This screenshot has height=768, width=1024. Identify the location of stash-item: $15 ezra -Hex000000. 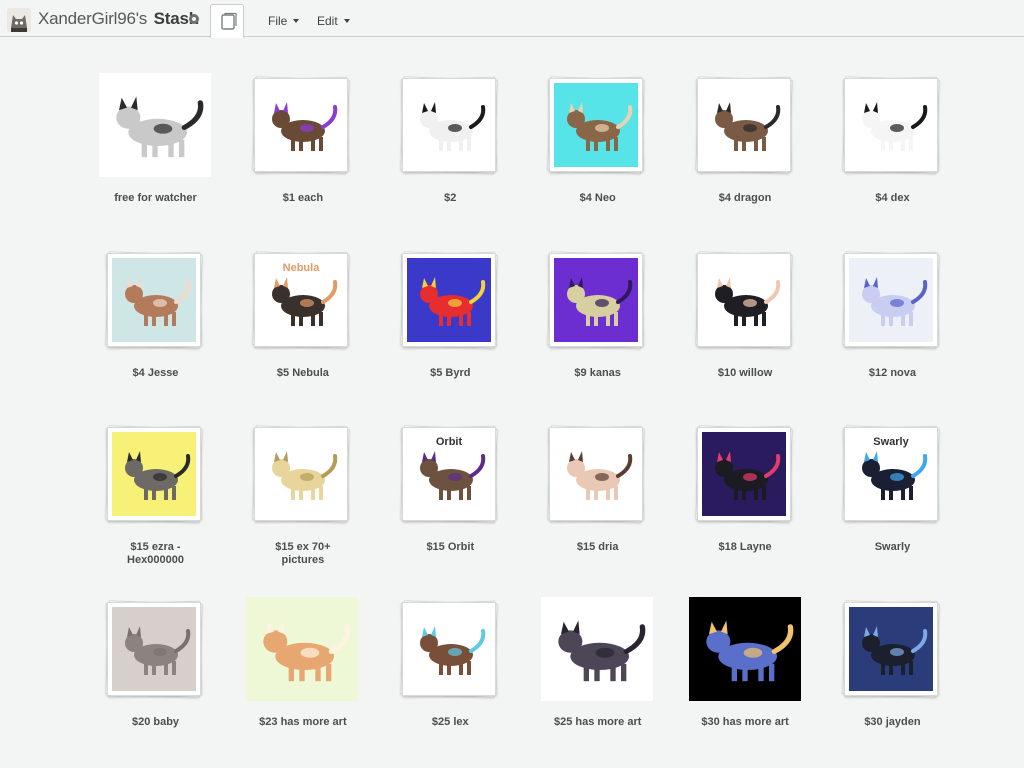
(155, 506).